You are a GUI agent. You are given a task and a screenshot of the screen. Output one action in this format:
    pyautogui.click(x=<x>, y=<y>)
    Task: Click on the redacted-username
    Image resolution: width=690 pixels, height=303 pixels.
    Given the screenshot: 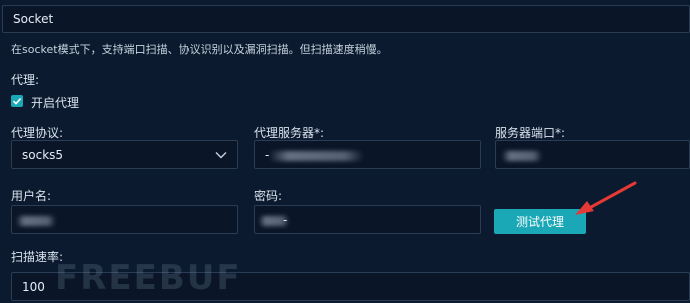 What is the action you would take?
    pyautogui.click(x=36, y=221)
    